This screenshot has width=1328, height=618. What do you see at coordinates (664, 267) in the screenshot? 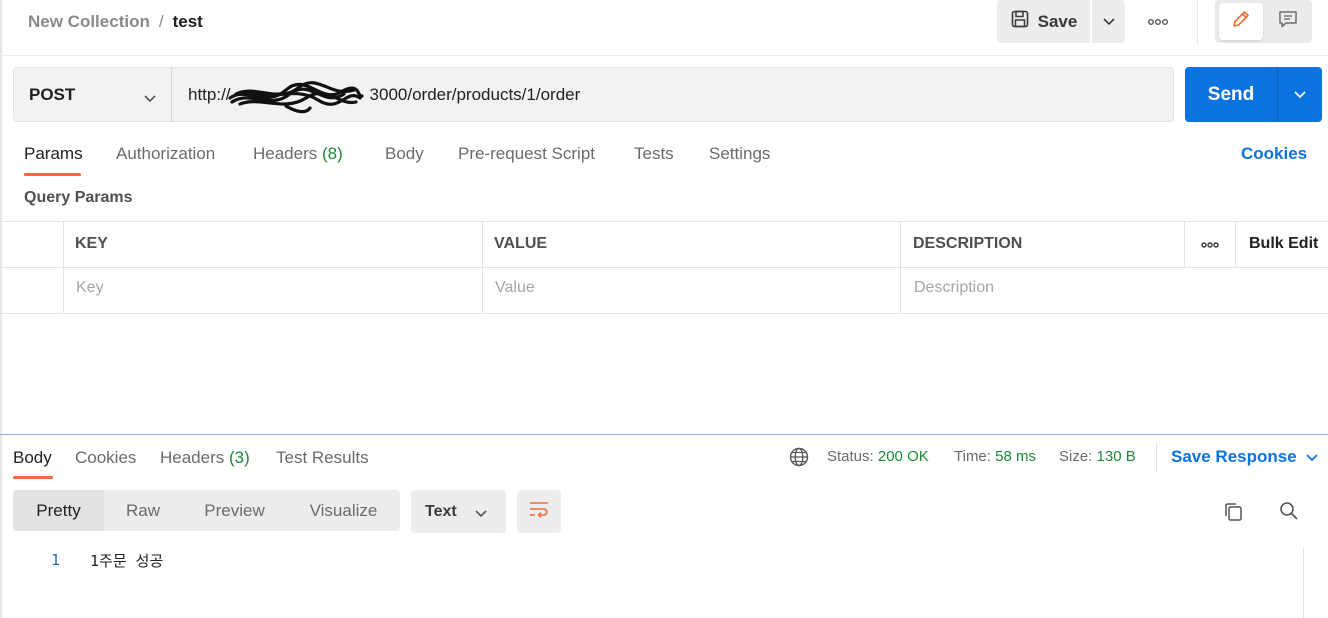
I see `table-header-border` at bounding box center [664, 267].